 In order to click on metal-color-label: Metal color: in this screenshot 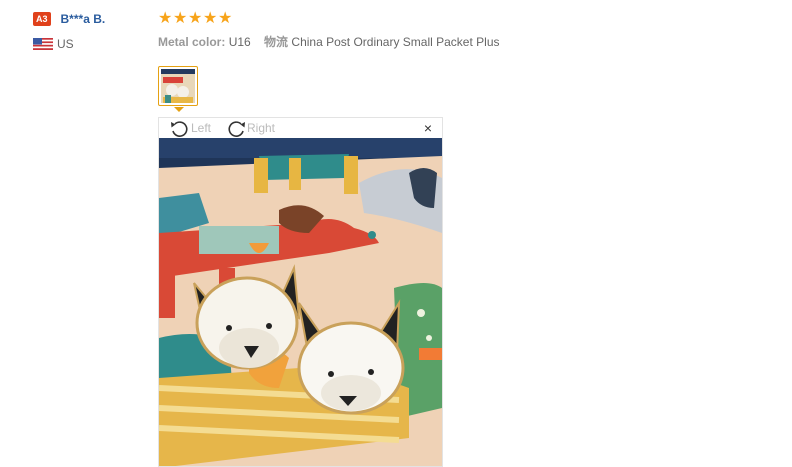, I will do `click(192, 42)`.